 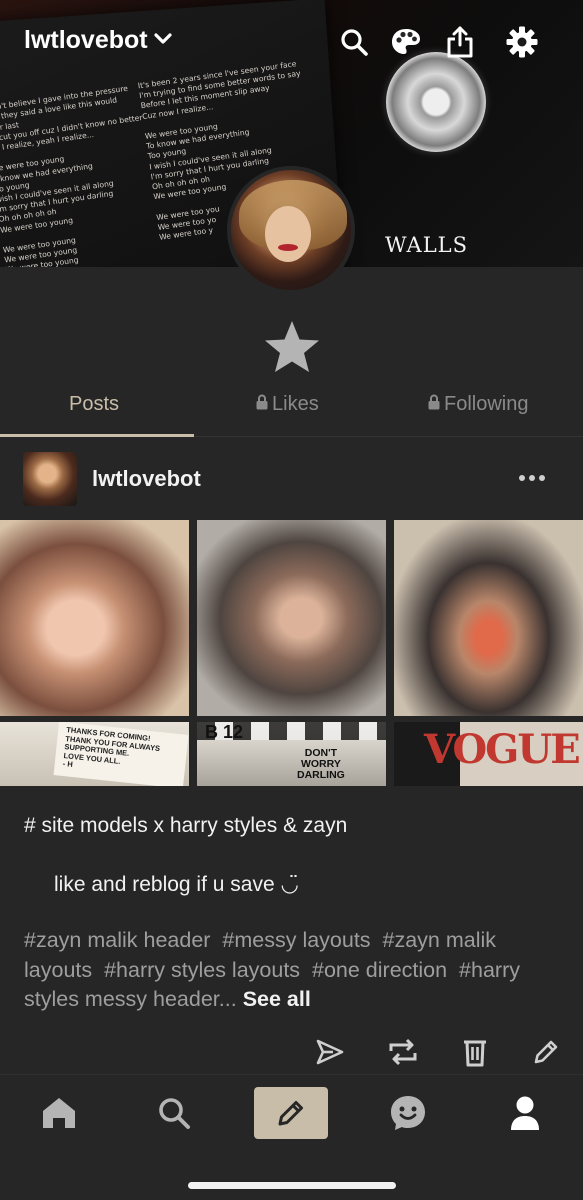 What do you see at coordinates (292, 1185) in the screenshot?
I see `home-indicator` at bounding box center [292, 1185].